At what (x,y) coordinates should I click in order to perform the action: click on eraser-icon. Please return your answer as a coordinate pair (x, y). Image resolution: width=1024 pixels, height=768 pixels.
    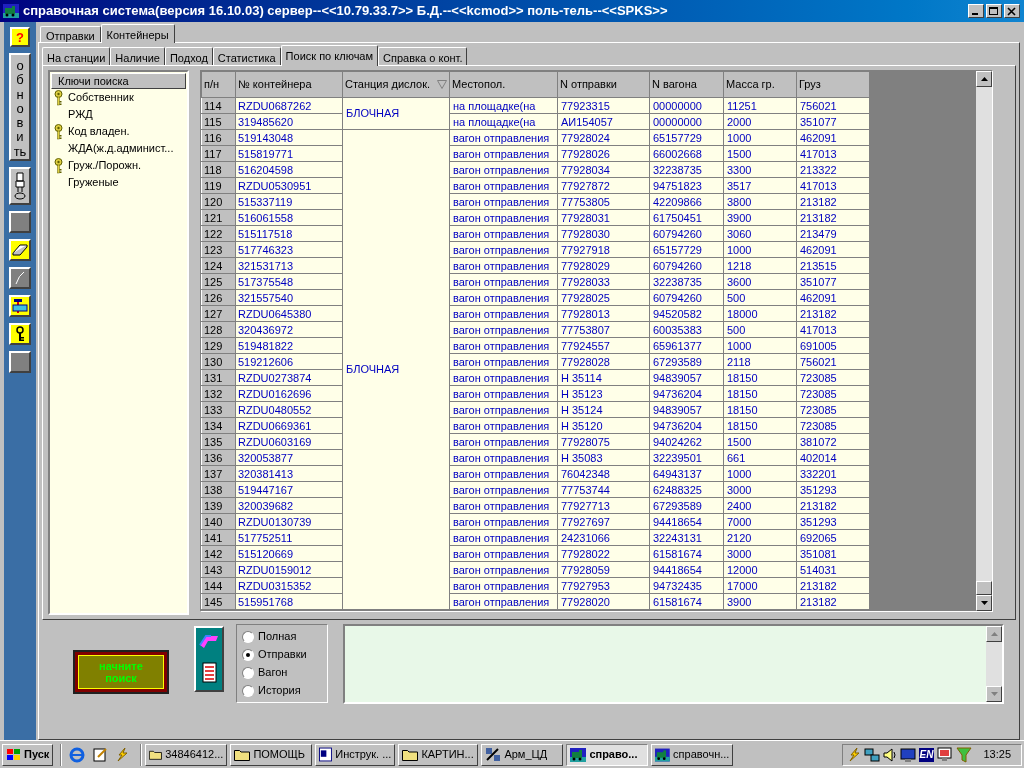
    Looking at the image, I should click on (20, 250).